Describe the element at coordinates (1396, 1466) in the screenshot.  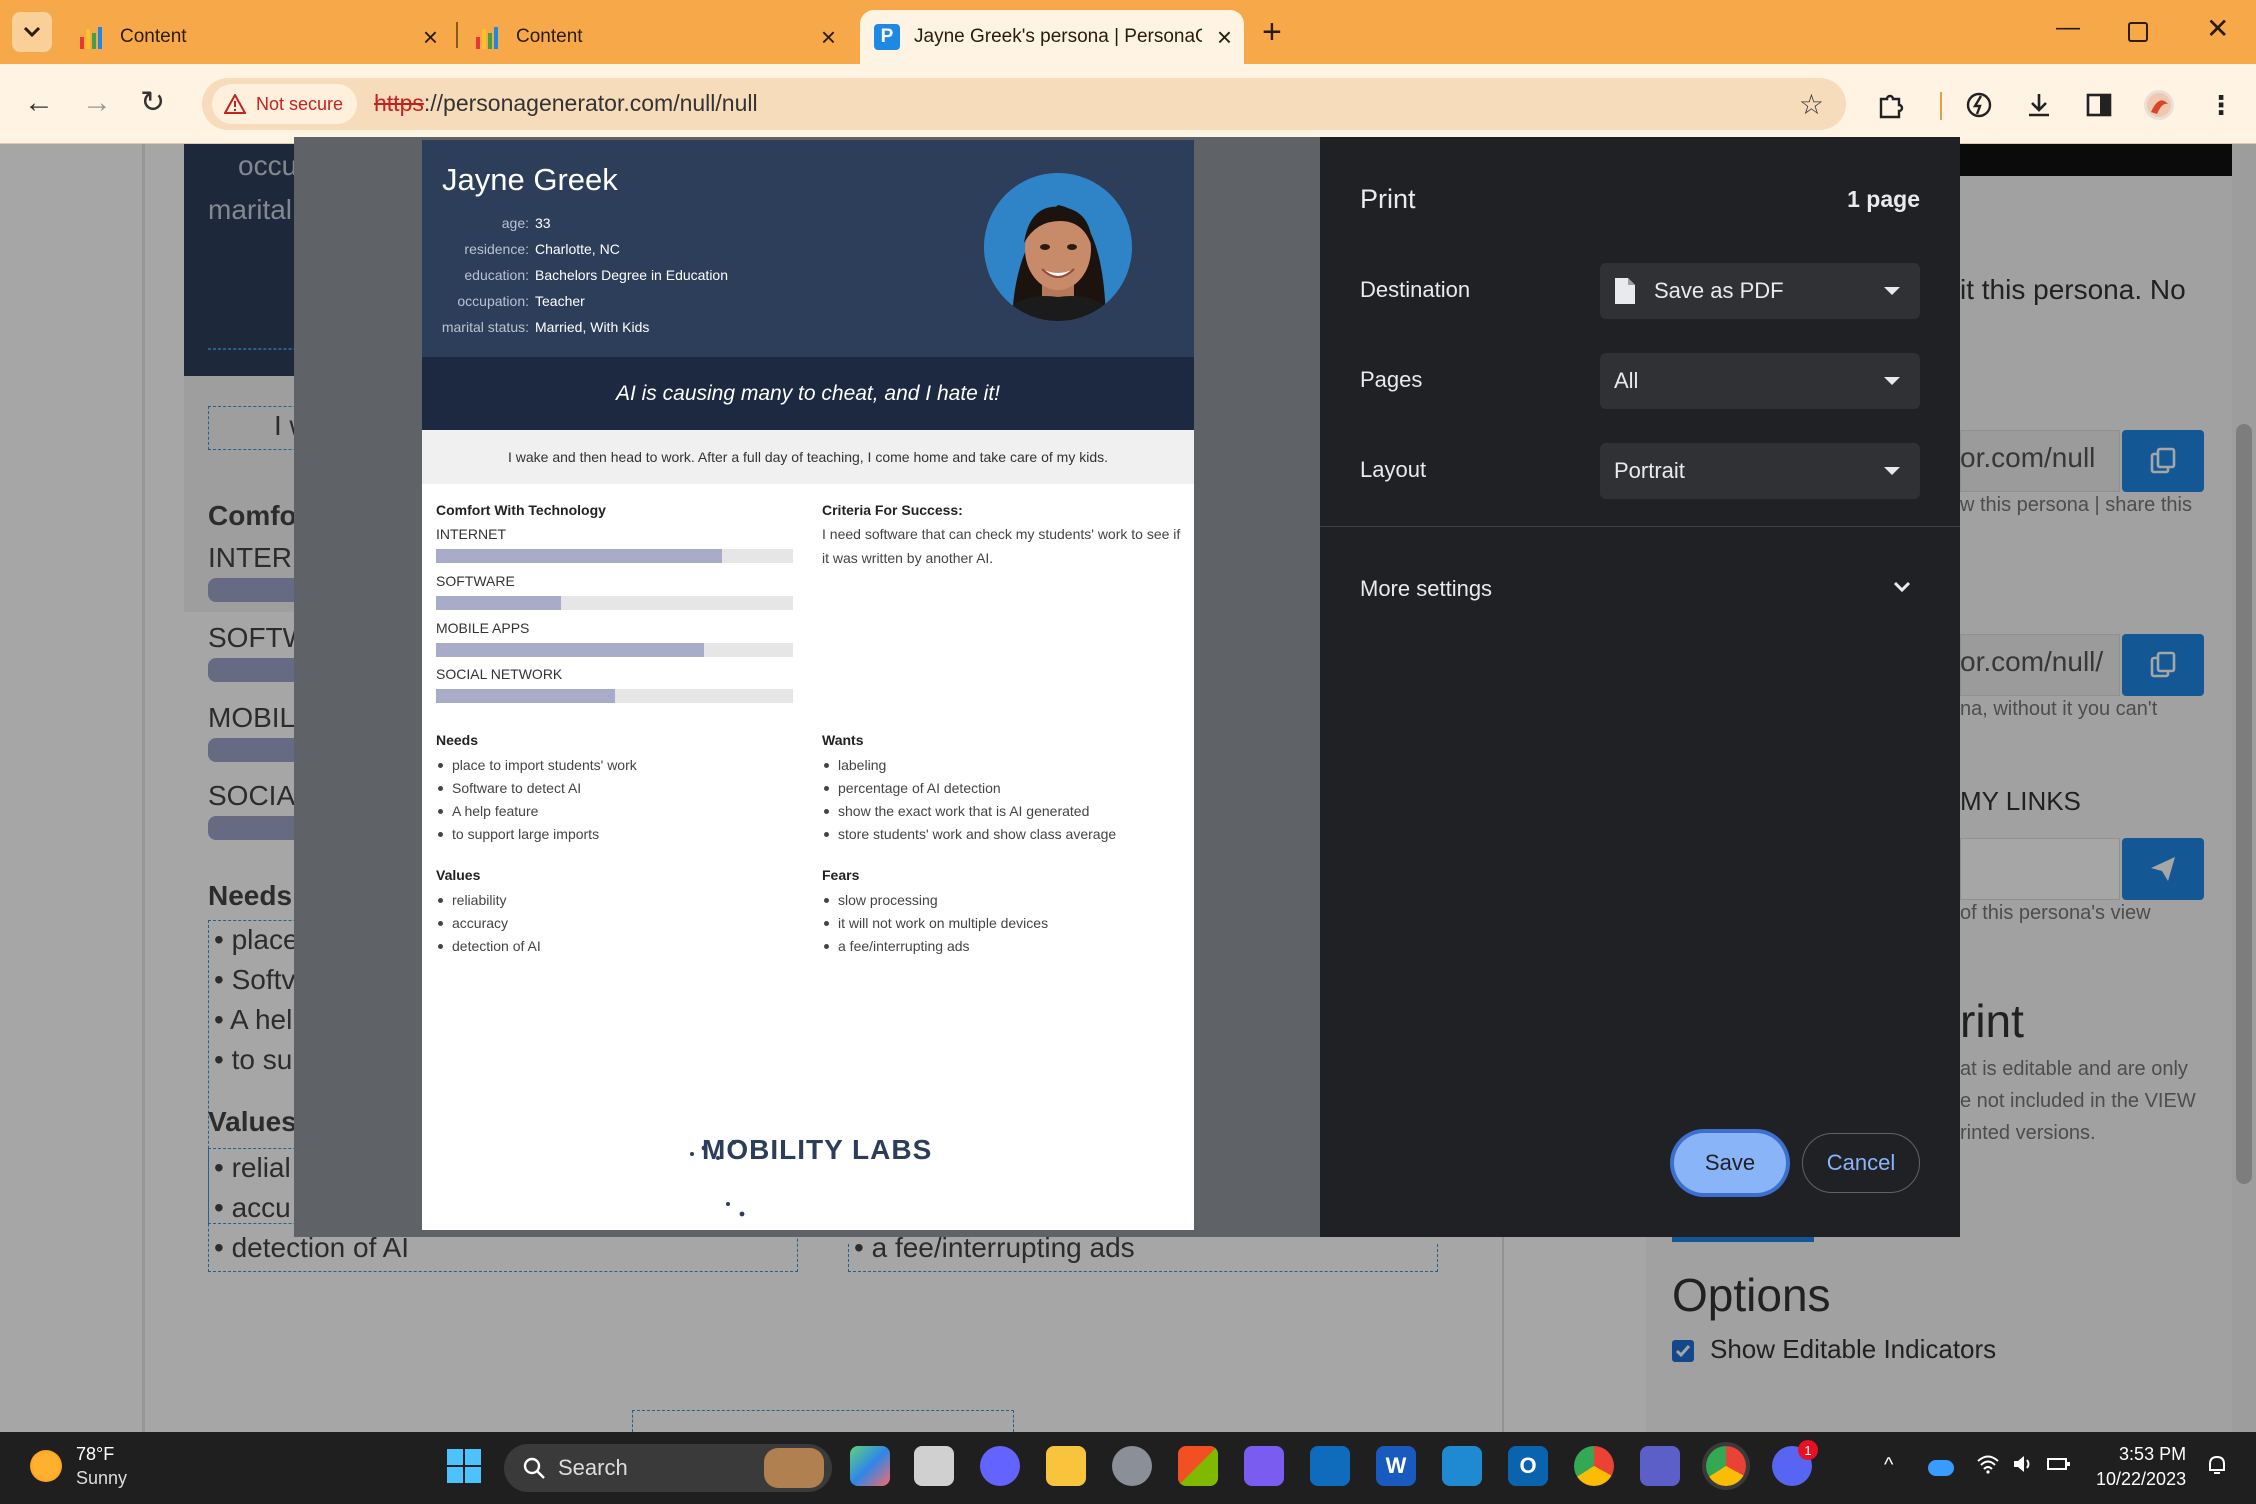
I see `word-icon: W` at that location.